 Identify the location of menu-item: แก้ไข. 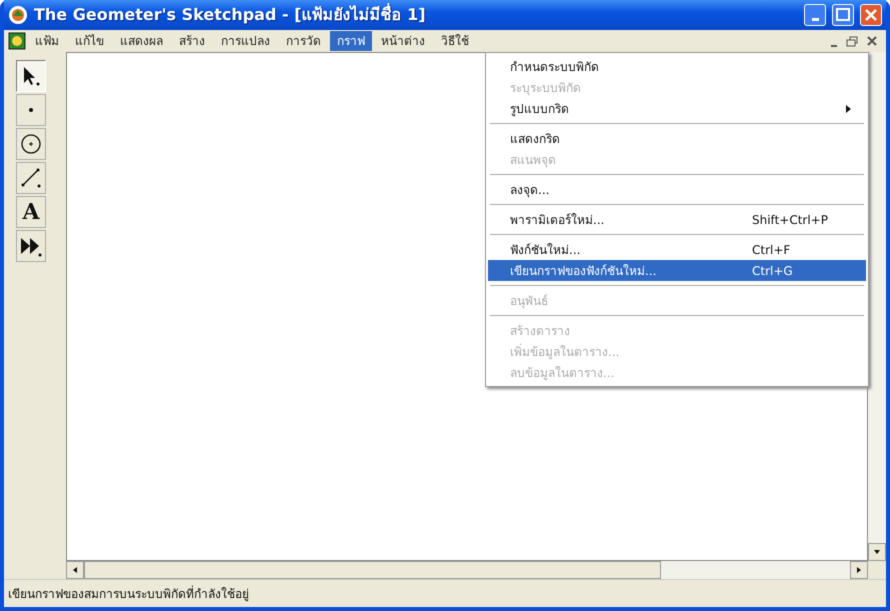
(89, 41).